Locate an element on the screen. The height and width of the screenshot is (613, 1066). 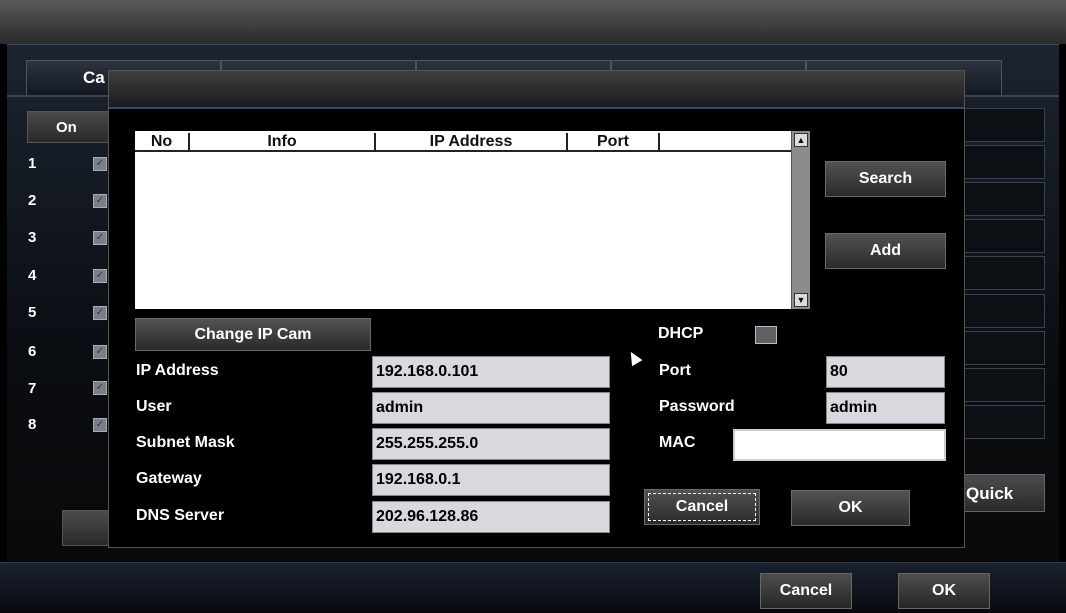
ip-address-field is located at coordinates (491, 372).